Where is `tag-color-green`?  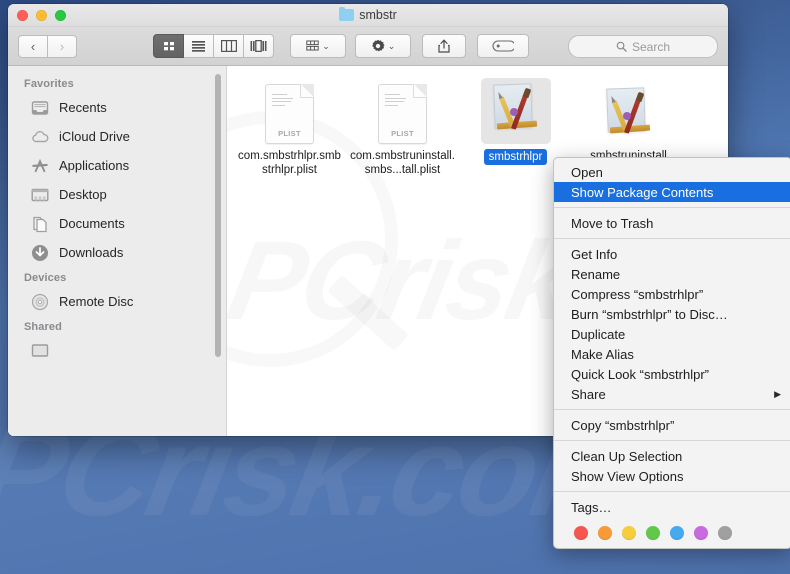
tag-color-green is located at coordinates (653, 533).